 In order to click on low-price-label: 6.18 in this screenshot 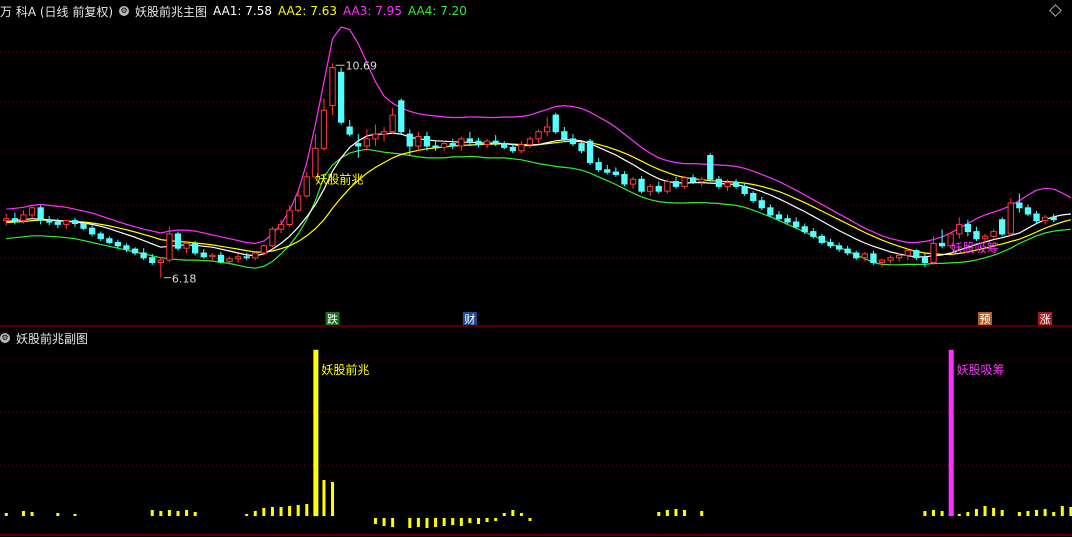, I will do `click(184, 279)`.